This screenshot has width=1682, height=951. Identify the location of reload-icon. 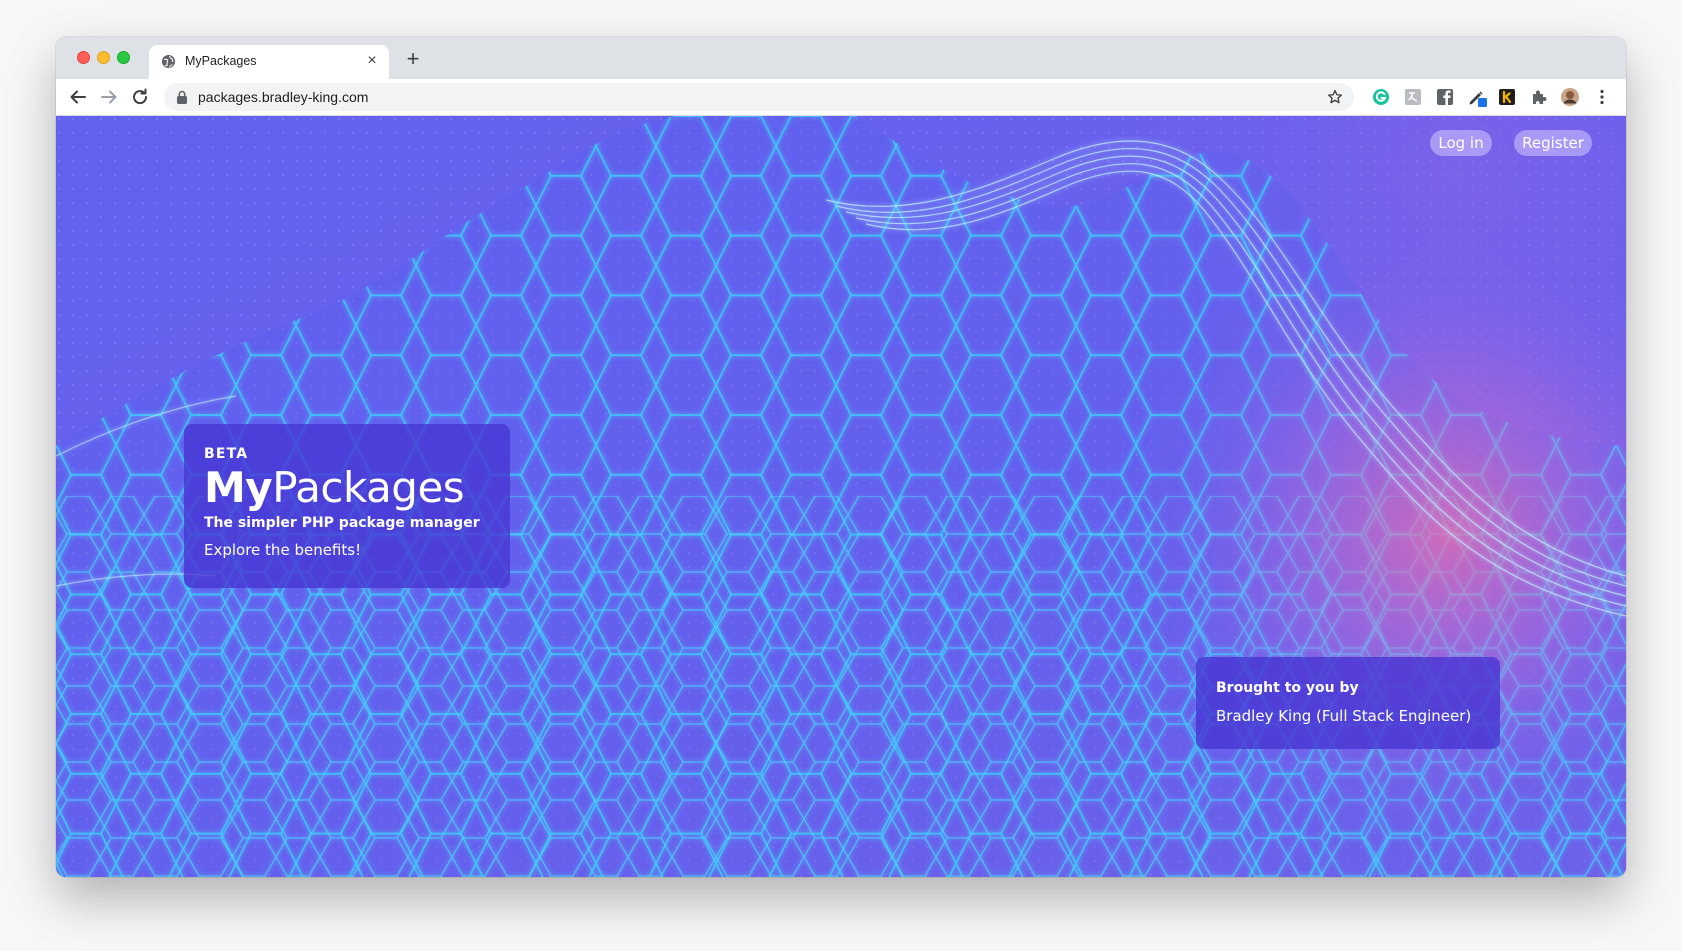
(140, 97).